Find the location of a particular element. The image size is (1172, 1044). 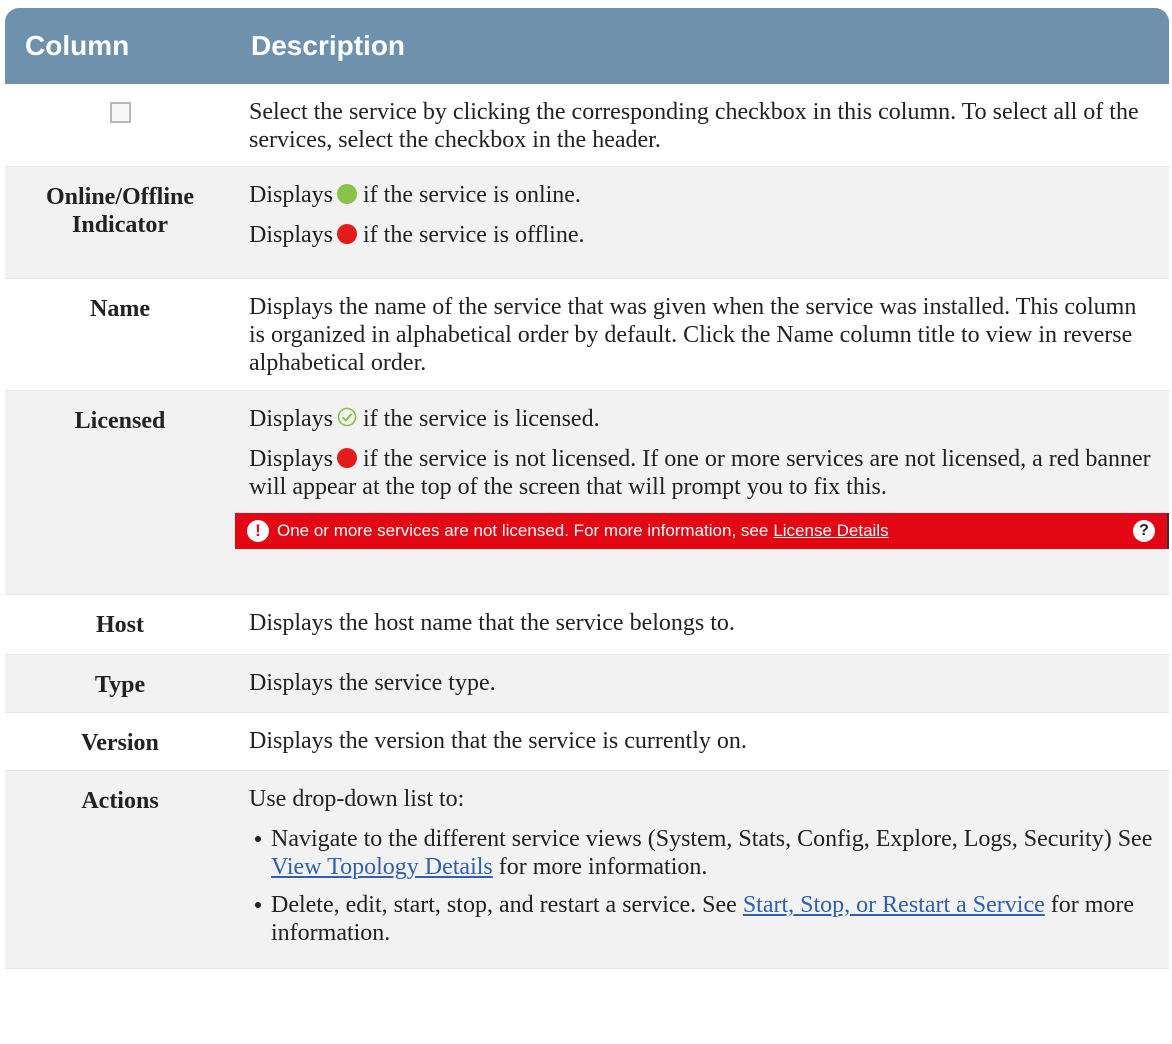

name-label: Name is located at coordinates (120, 334).